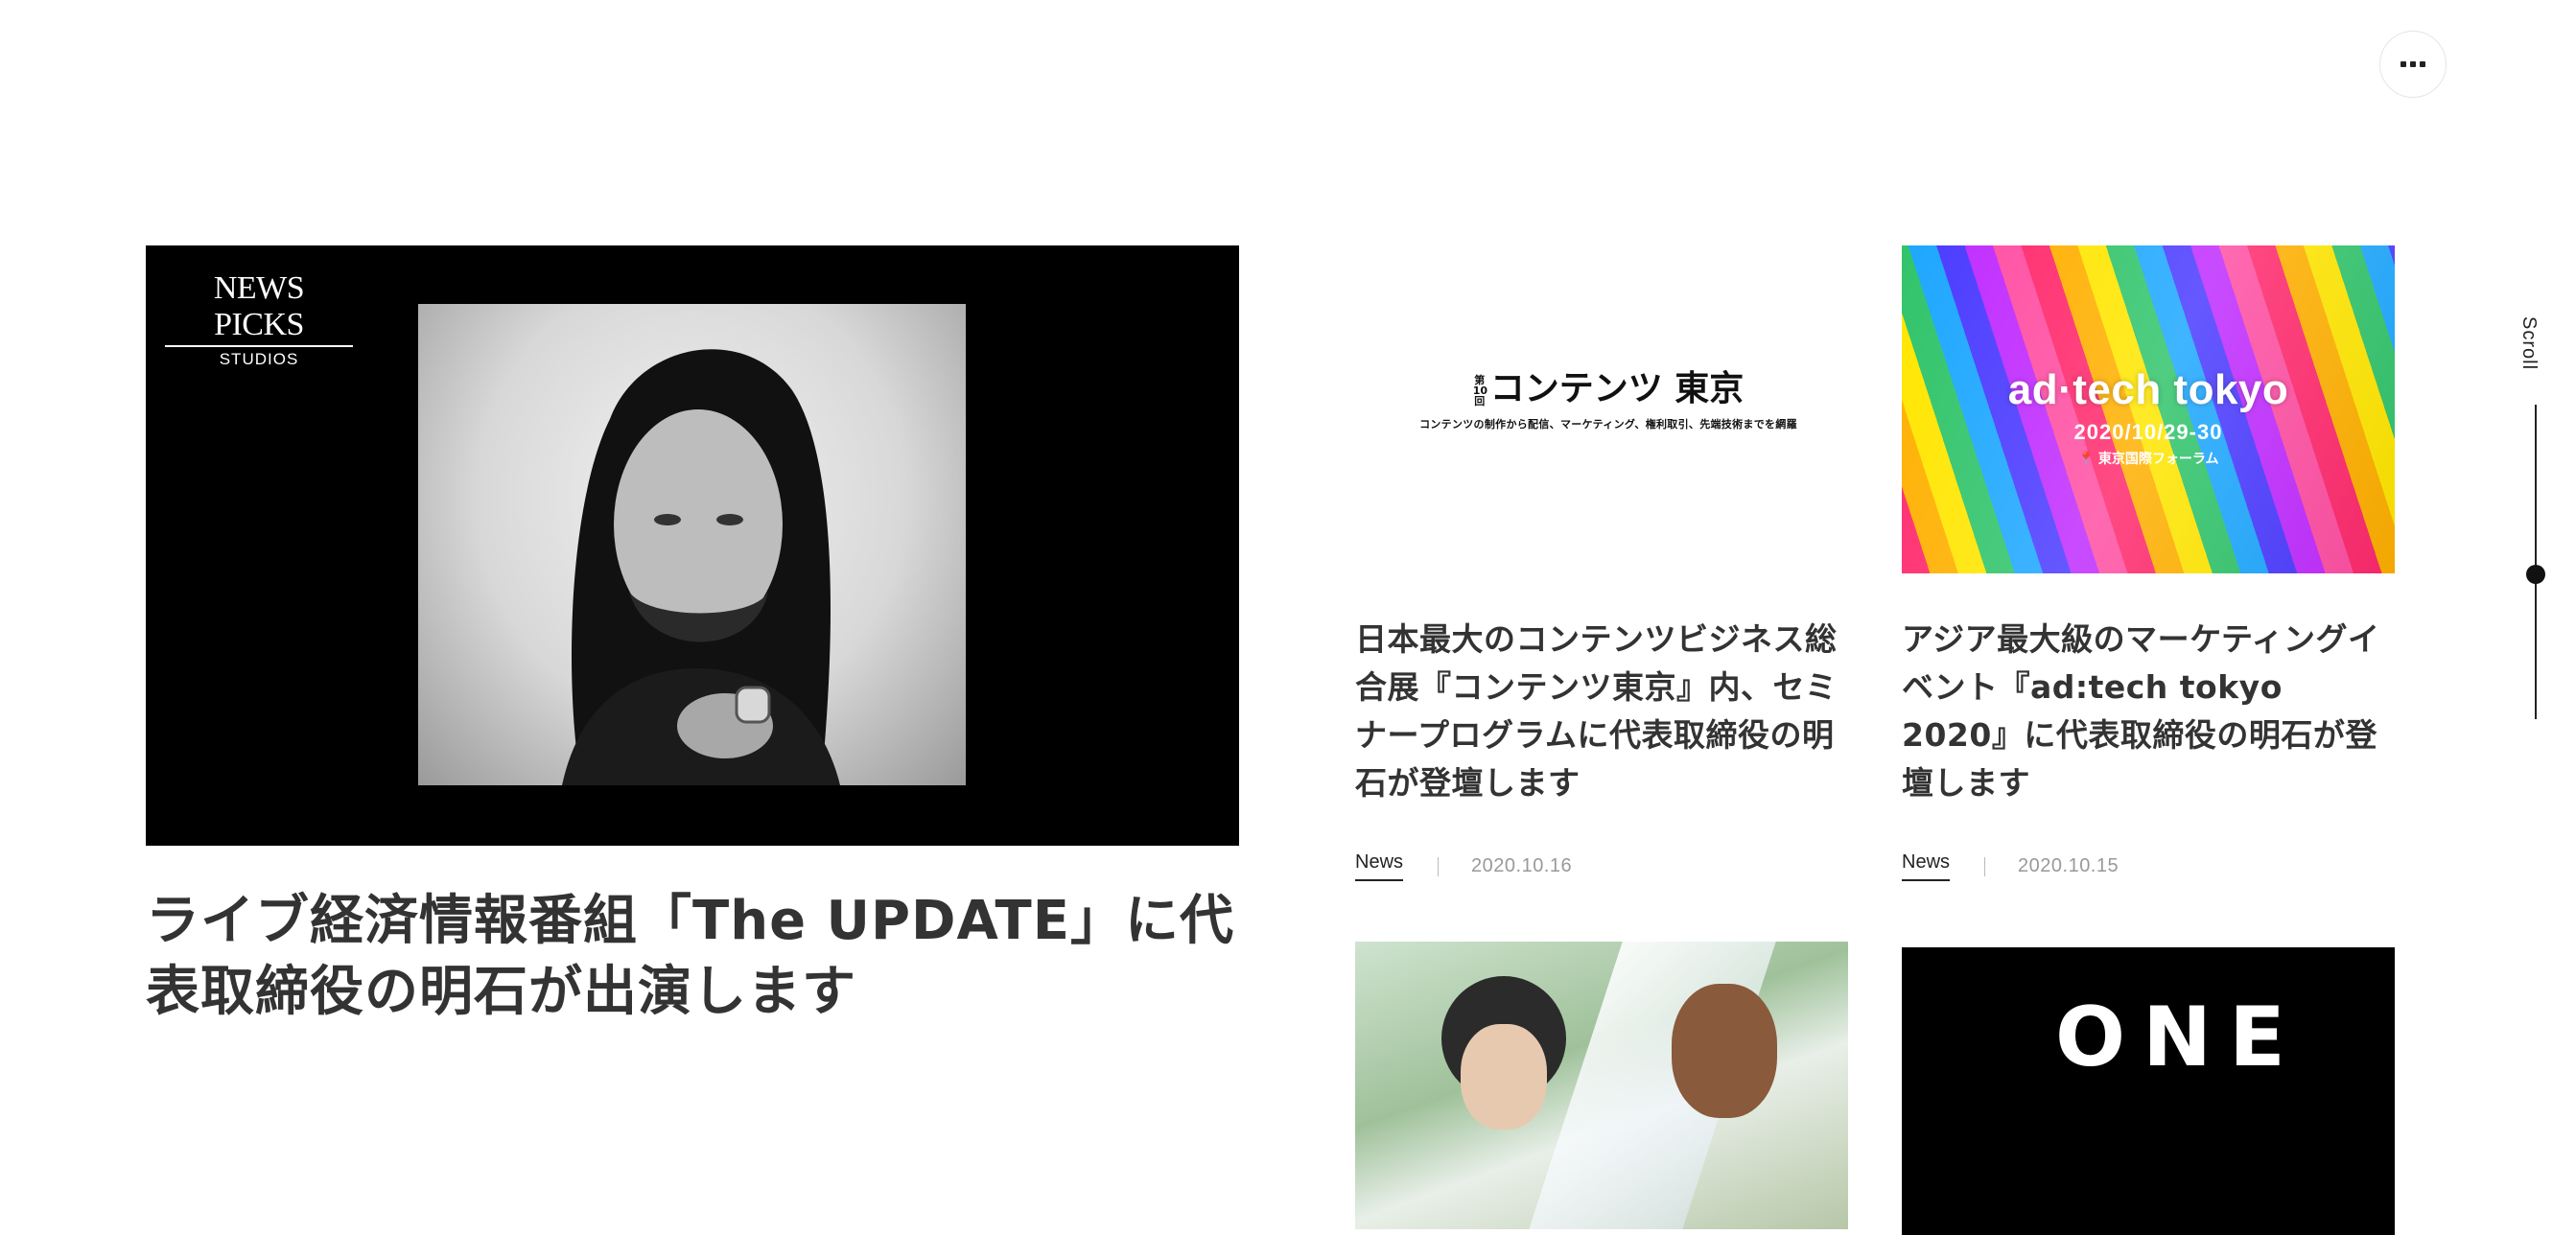 Image resolution: width=2576 pixels, height=1235 pixels. I want to click on scroll-label: Scroll, so click(2529, 343).